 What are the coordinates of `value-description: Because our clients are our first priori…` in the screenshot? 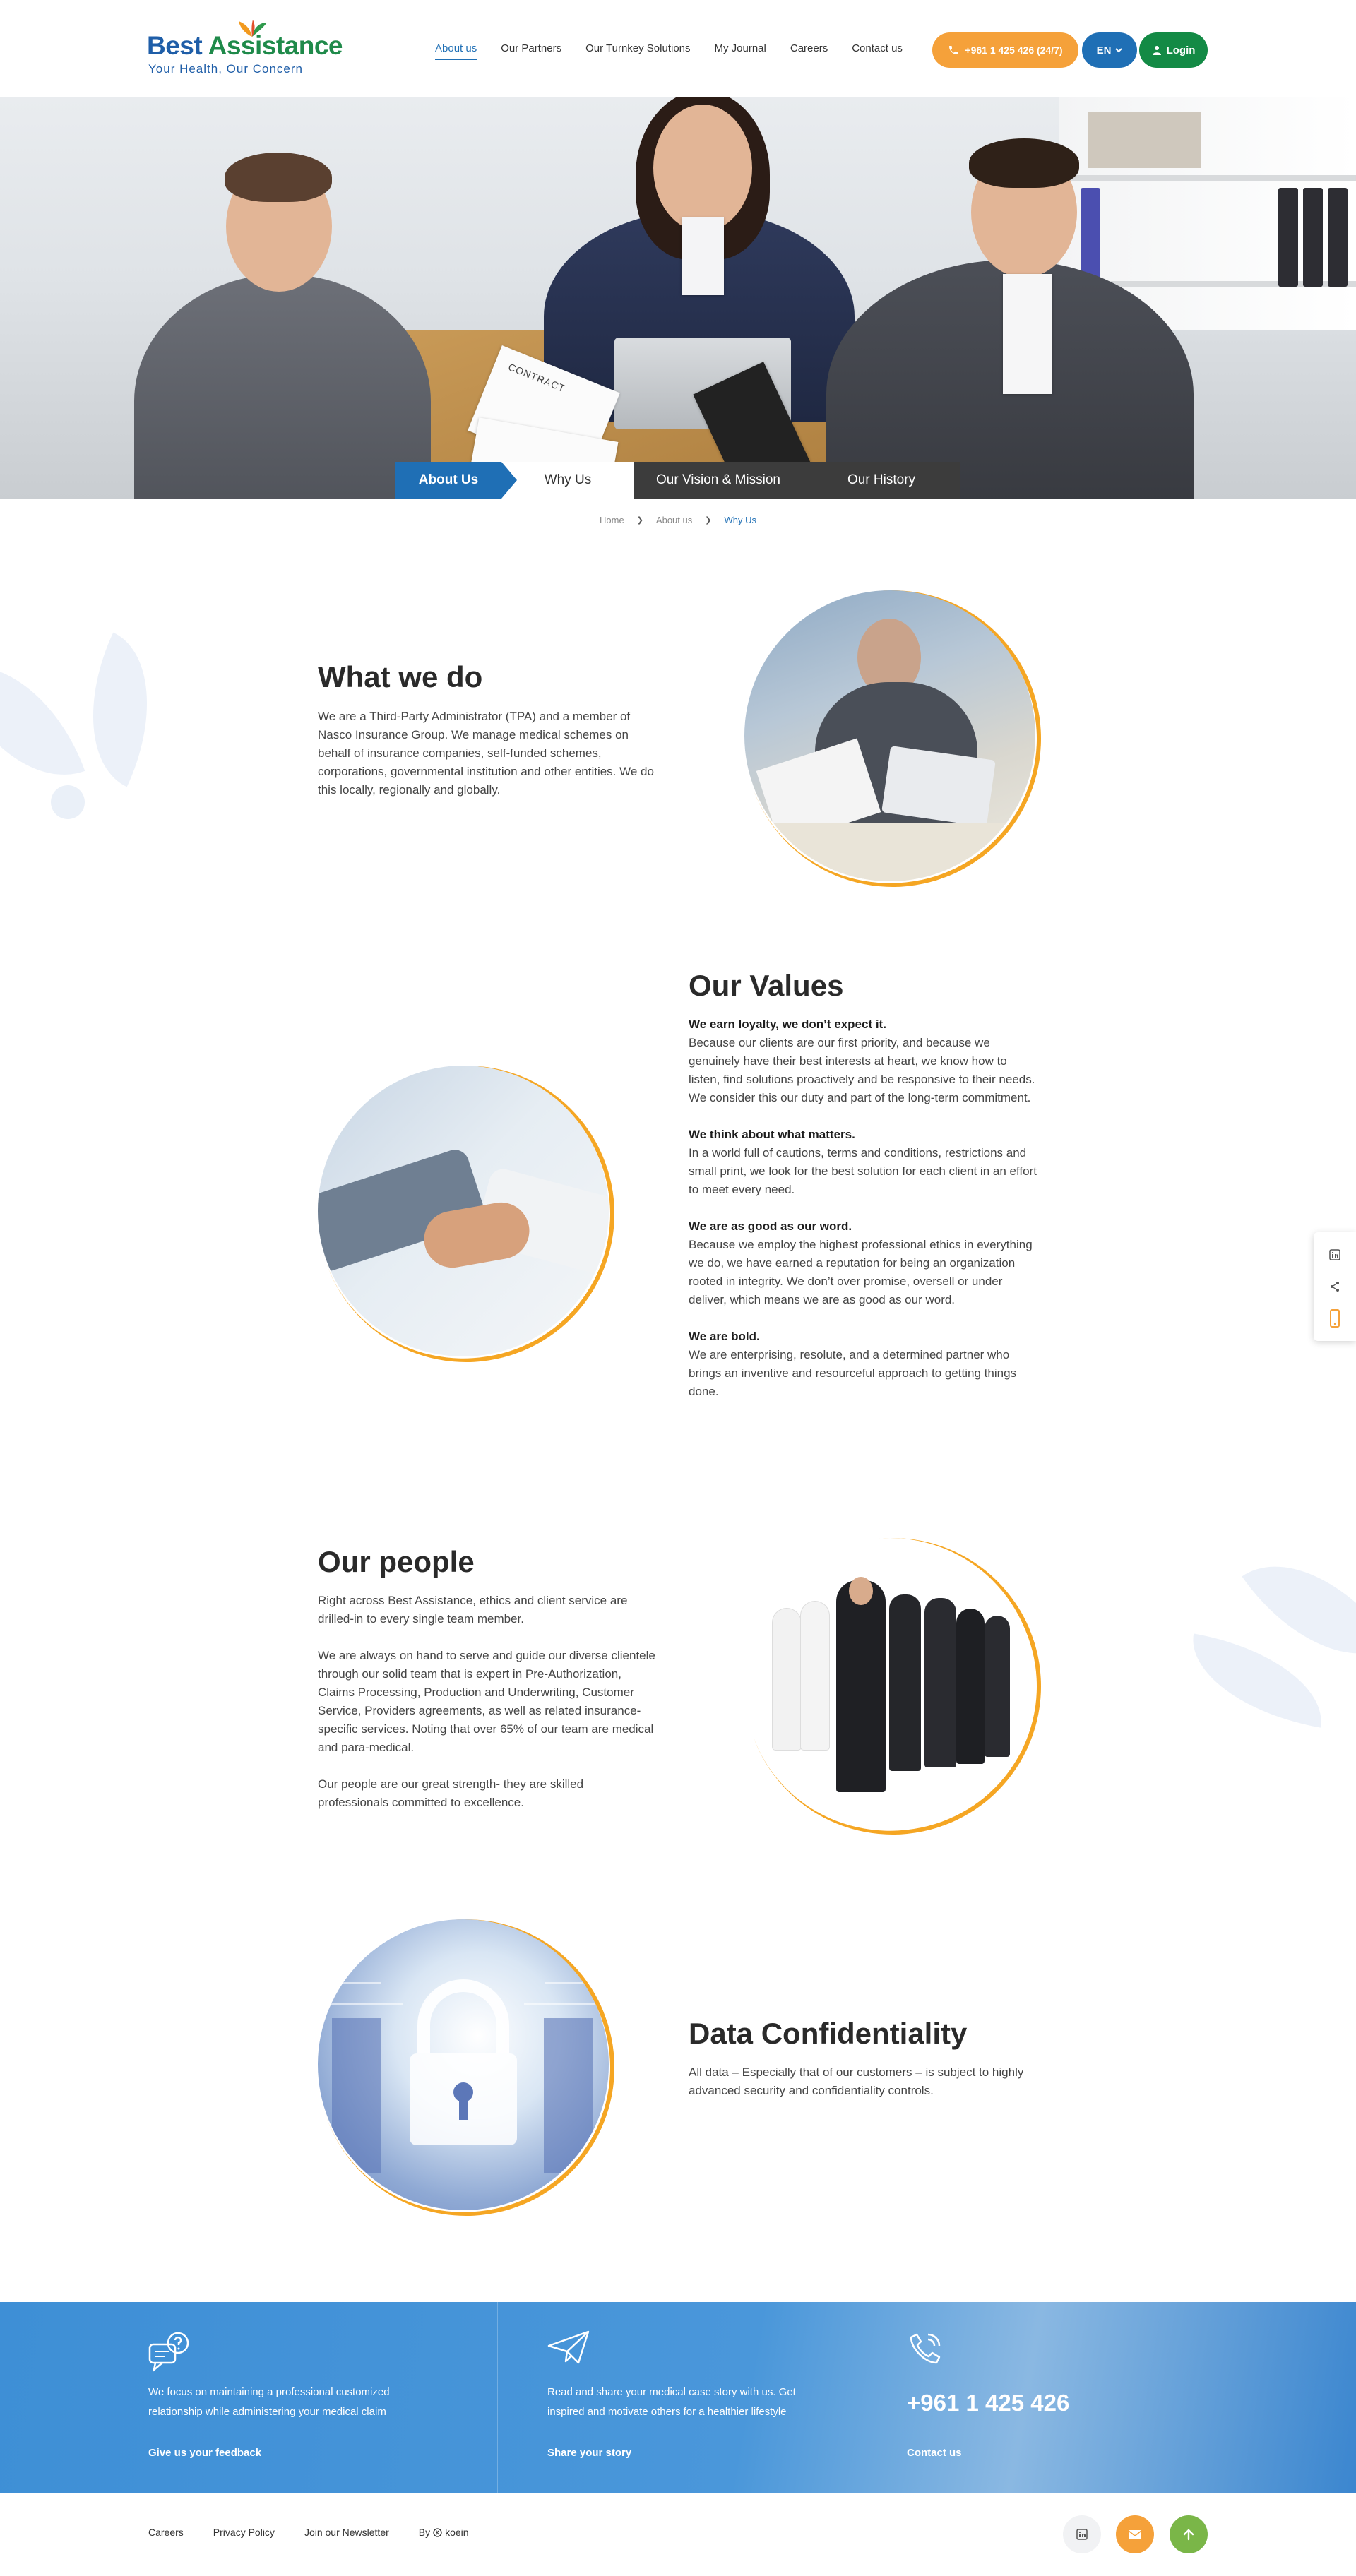 It's located at (862, 1070).